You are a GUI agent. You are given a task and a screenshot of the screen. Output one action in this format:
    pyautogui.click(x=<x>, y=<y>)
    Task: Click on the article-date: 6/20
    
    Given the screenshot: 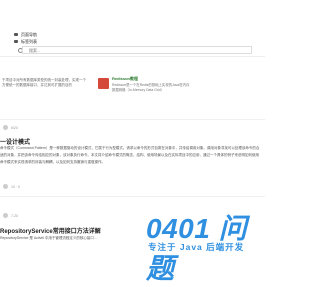 What is the action you would take?
    pyautogui.click(x=14, y=127)
    